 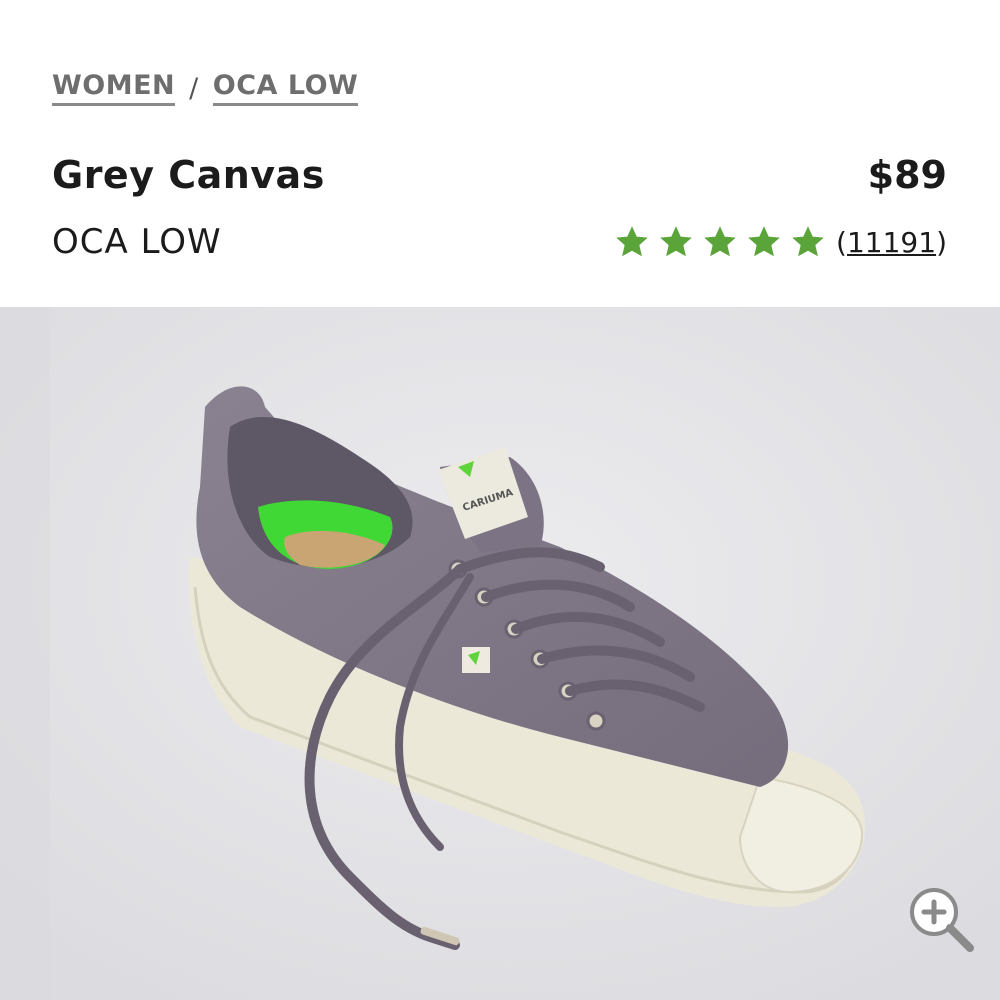 I want to click on zoom-in-icon, so click(x=942, y=920).